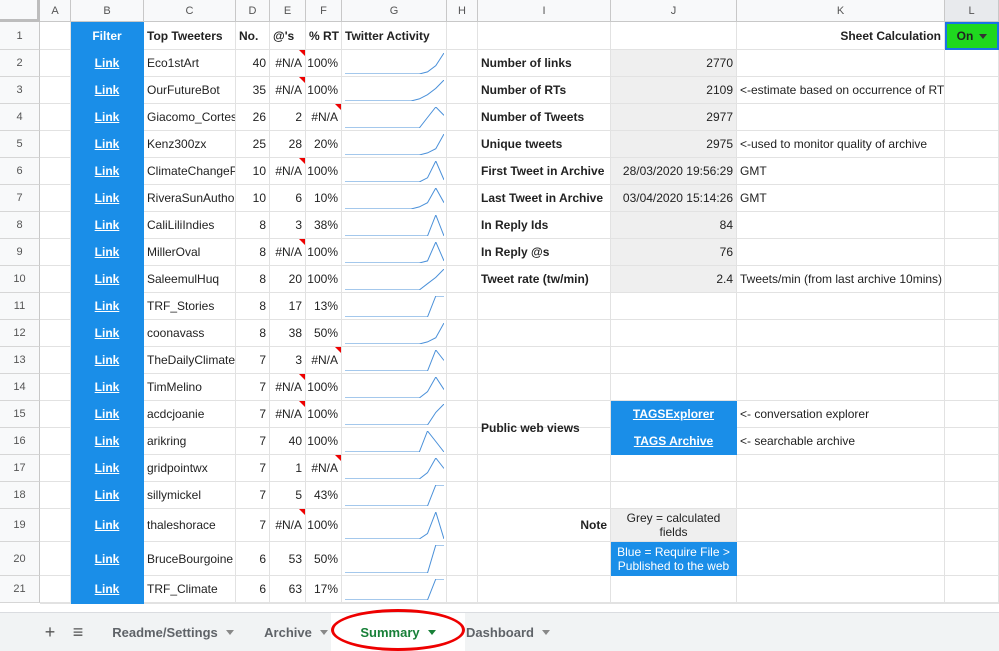 Image resolution: width=999 pixels, height=651 pixels. Describe the element at coordinates (462, 11) in the screenshot. I see `column-header-h: H` at that location.